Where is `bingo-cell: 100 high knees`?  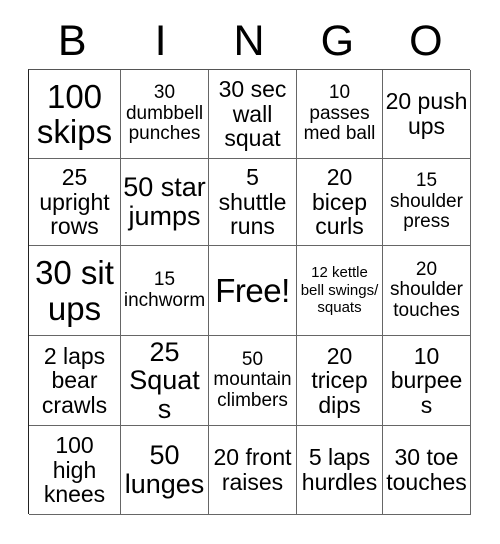 bingo-cell: 100 high knees is located at coordinates (75, 470).